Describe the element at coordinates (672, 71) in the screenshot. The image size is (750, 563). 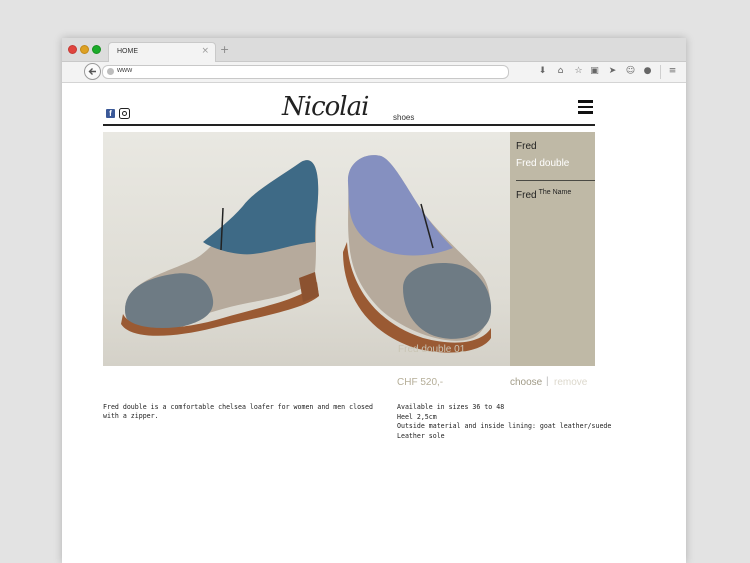
I see `menu-icon: ≡` at that location.